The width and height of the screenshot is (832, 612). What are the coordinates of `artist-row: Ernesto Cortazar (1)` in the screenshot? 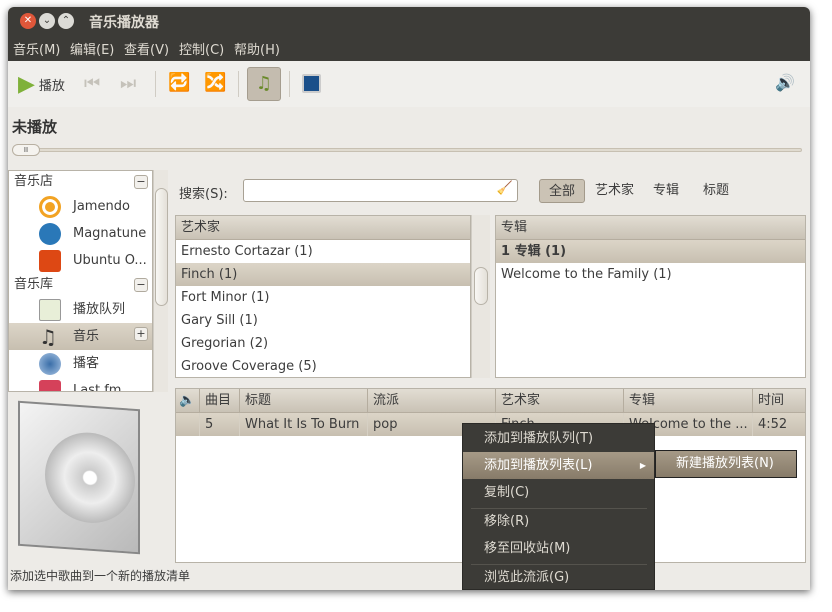 It's located at (323, 251).